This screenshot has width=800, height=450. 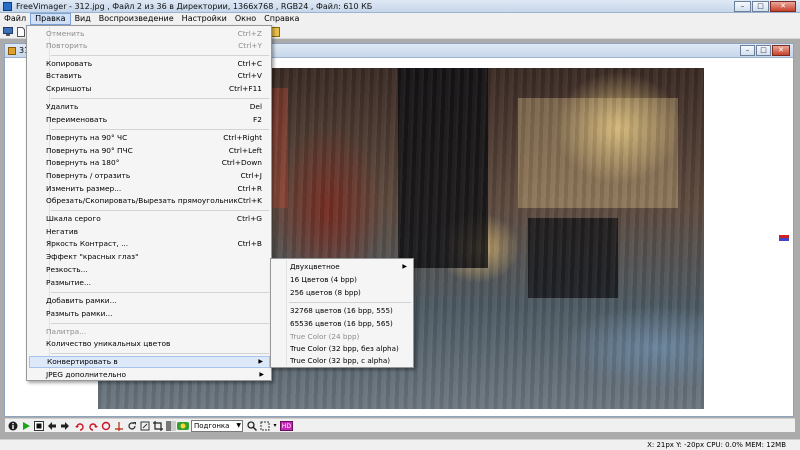 I want to click on rotate-cw-icon, so click(x=80, y=426).